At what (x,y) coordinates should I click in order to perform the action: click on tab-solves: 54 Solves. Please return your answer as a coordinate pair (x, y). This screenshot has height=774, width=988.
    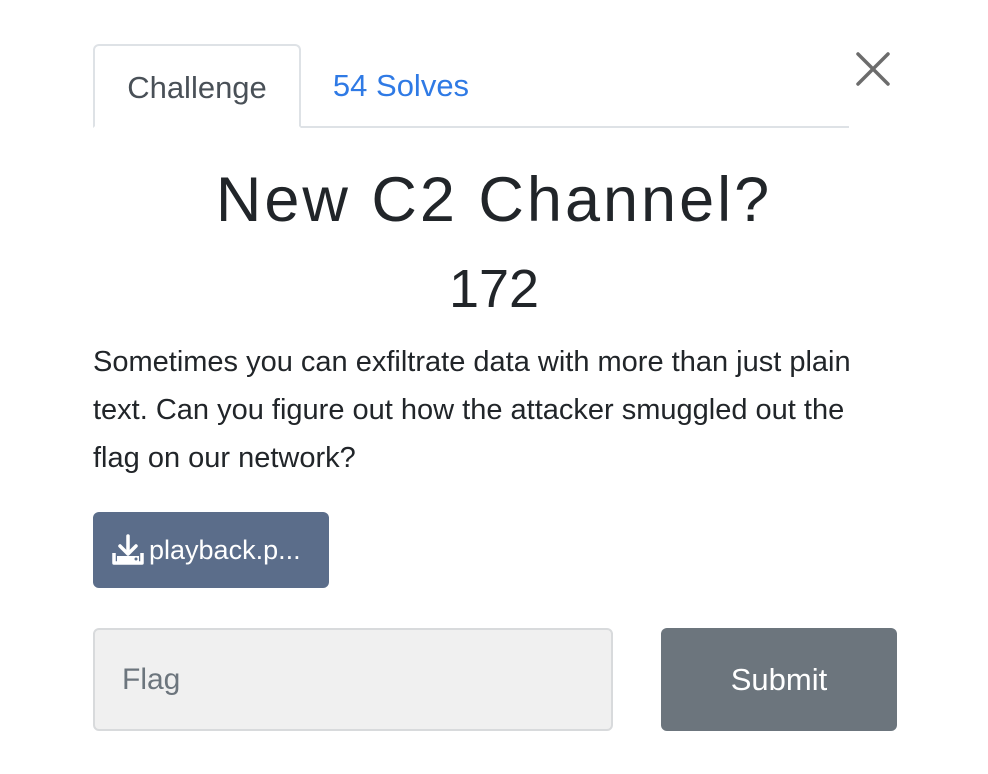
    Looking at the image, I should click on (401, 86).